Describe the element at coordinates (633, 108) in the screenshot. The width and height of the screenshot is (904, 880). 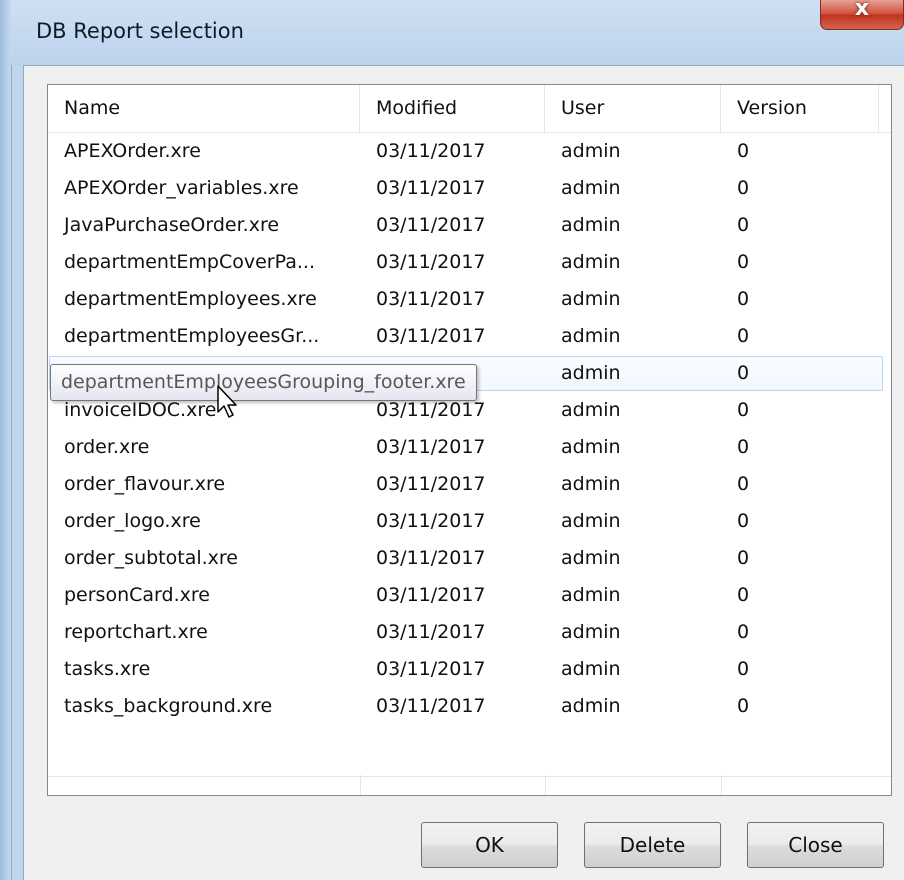
I see `column-header-user: User` at that location.